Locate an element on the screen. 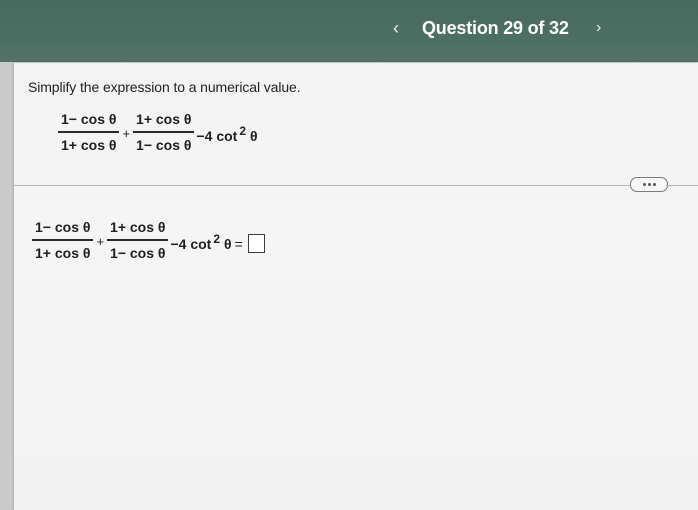 The image size is (698, 510). chevron-right-icon: › is located at coordinates (598, 27).